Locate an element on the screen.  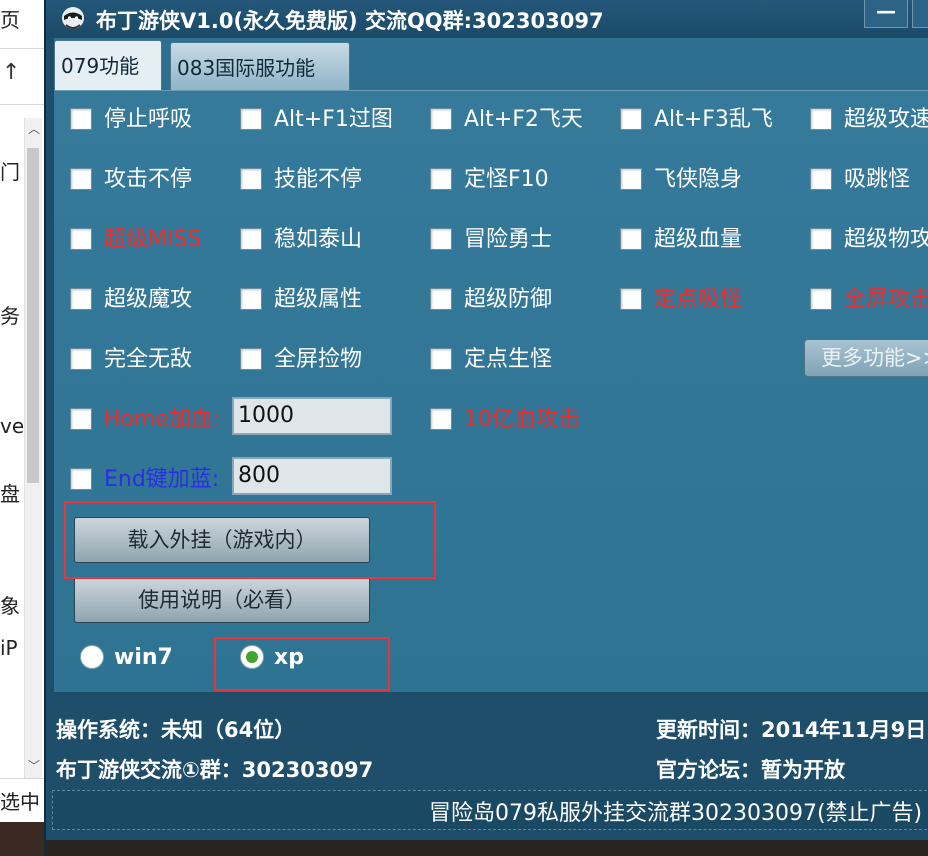
checkbox-label: Home加血: is located at coordinates (162, 419).